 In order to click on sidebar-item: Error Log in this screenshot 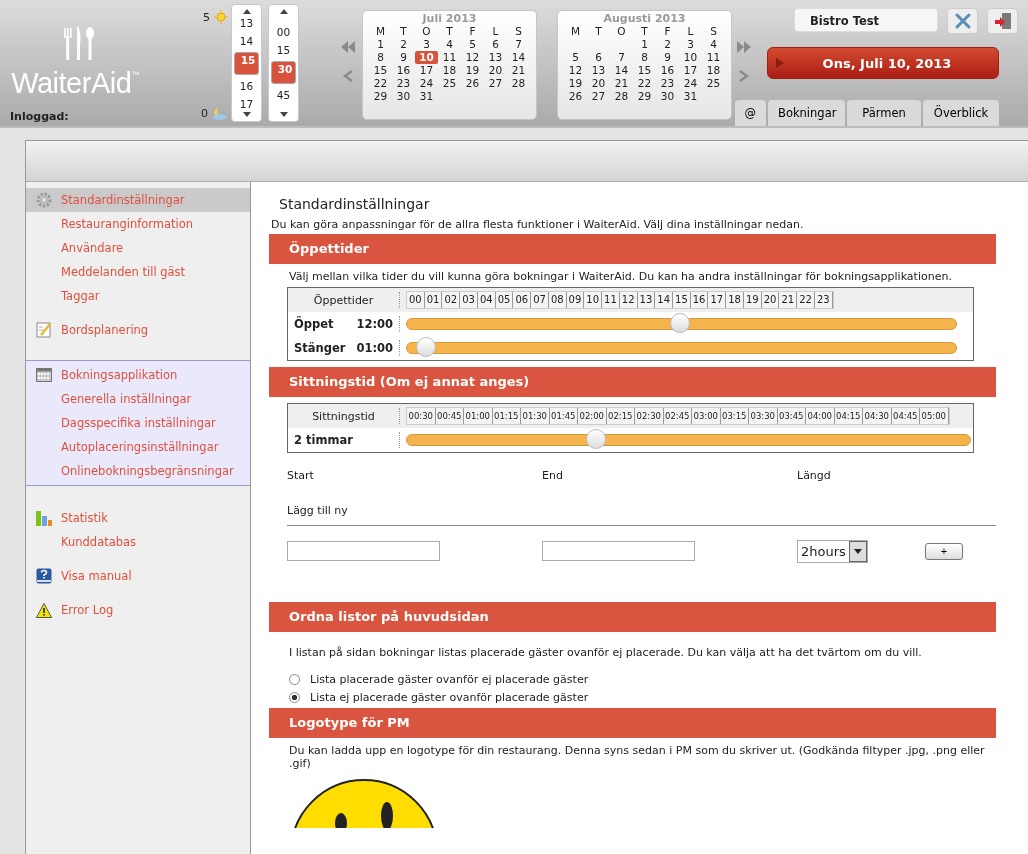, I will do `click(138, 610)`.